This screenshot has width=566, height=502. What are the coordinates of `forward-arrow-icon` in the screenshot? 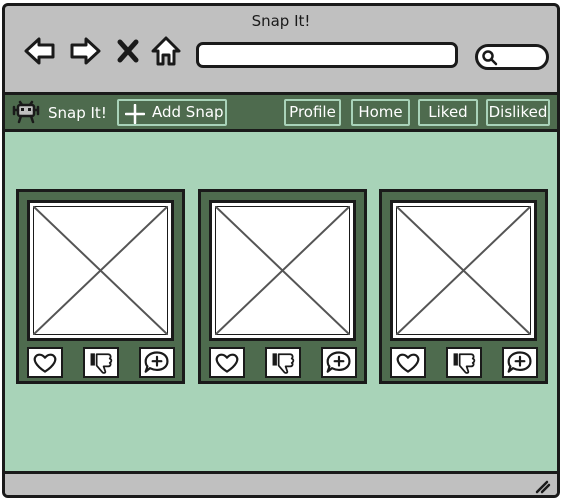 It's located at (85, 51).